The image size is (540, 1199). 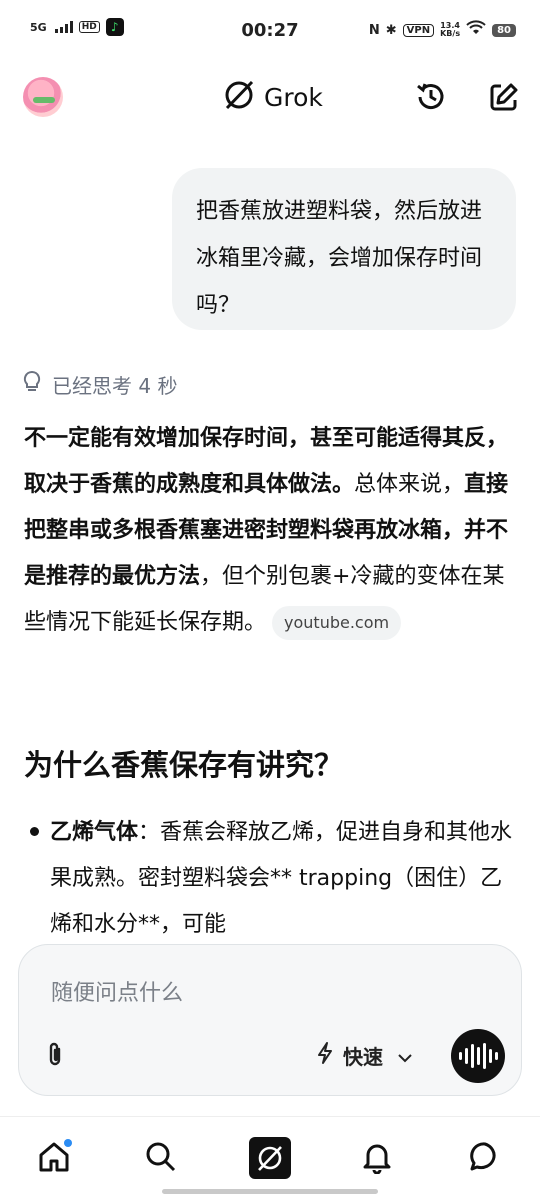 What do you see at coordinates (184, 765) in the screenshot?
I see `section-heading: 为什么香蕉保存有讲究？` at bounding box center [184, 765].